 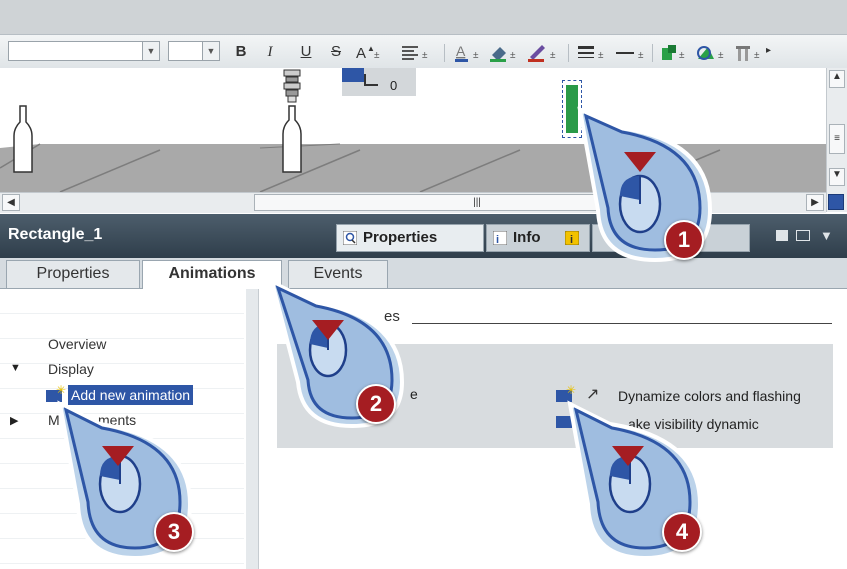 I want to click on group-title-rule, so click(x=622, y=323).